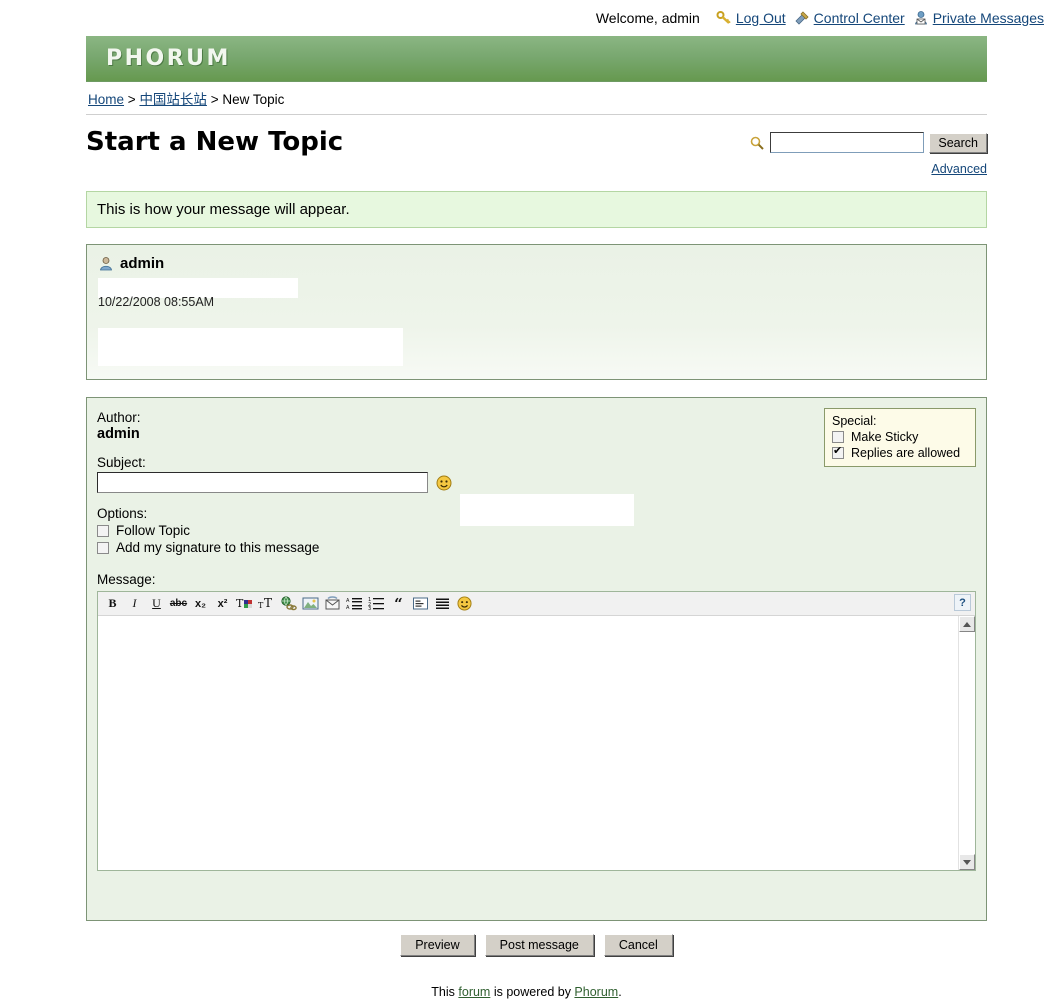 This screenshot has width=1053, height=1007. What do you see at coordinates (921, 18) in the screenshot?
I see `mail-person-icon` at bounding box center [921, 18].